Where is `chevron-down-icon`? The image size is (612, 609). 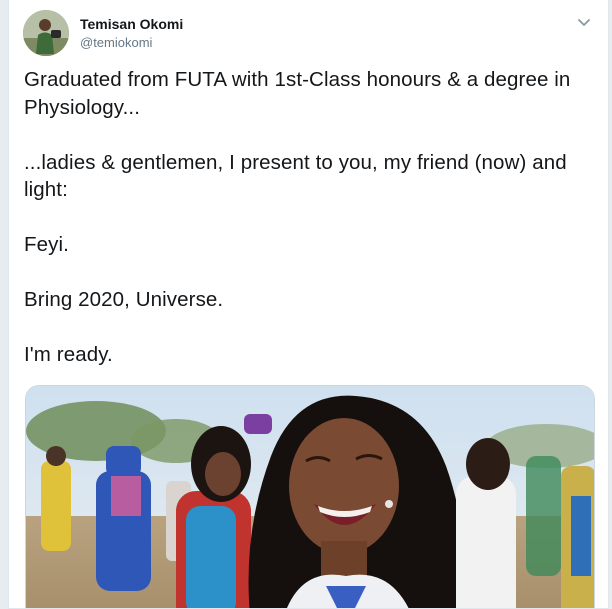 chevron-down-icon is located at coordinates (584, 22).